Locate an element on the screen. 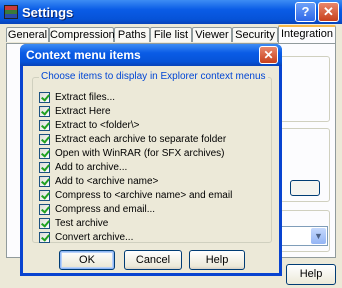 The height and width of the screenshot is (288, 342). tab-security: Security is located at coordinates (255, 34).